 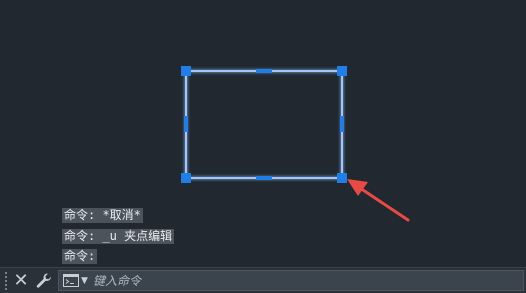 What do you see at coordinates (186, 71) in the screenshot?
I see `grip-corner-top-left` at bounding box center [186, 71].